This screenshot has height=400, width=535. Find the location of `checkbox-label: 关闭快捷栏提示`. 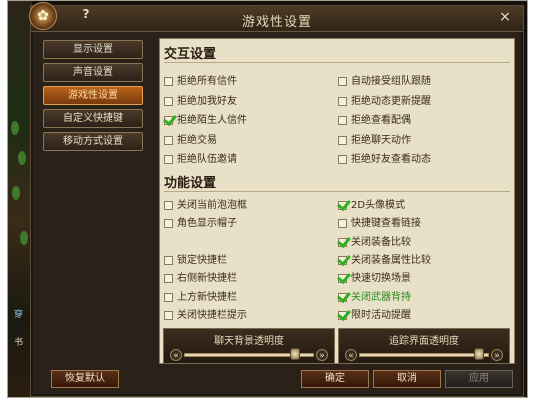

checkbox-label: 关闭快捷栏提示 is located at coordinates (212, 315).